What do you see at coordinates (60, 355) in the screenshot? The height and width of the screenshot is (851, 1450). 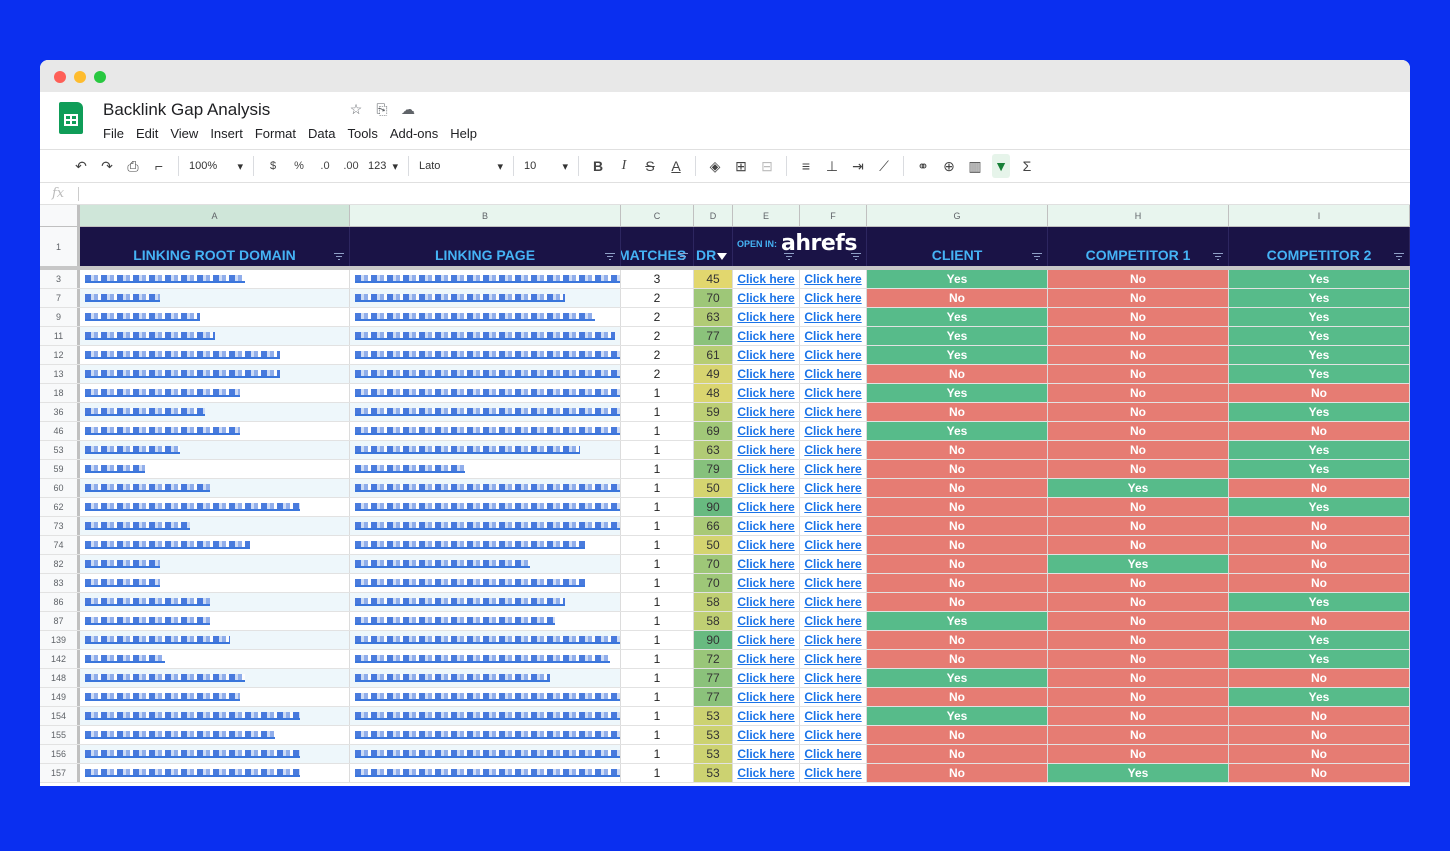 I see `row-number: 12` at bounding box center [60, 355].